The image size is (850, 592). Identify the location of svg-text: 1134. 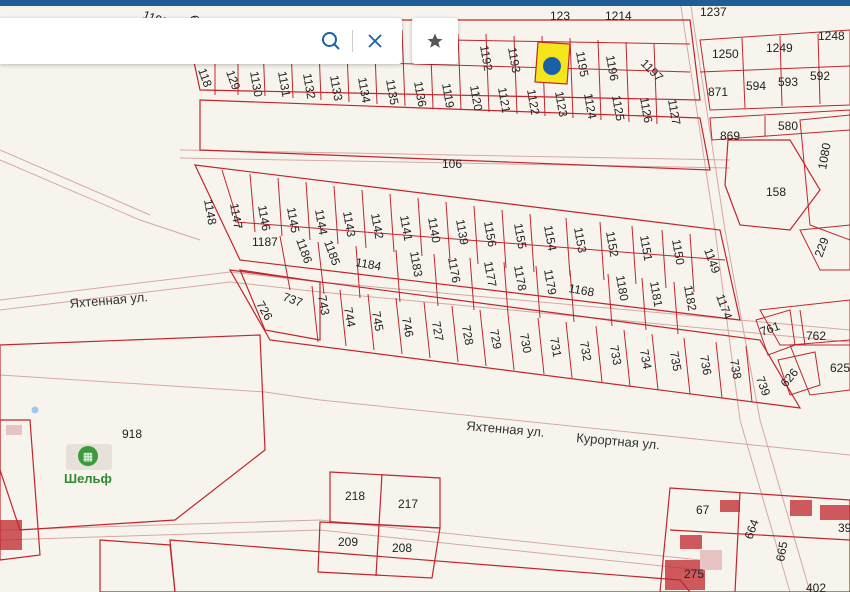
(364, 90).